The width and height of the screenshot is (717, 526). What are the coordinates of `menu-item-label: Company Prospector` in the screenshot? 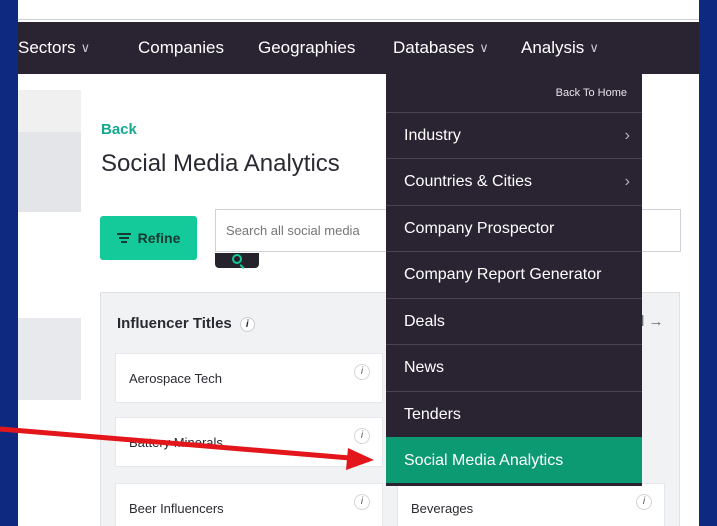 It's located at (479, 228).